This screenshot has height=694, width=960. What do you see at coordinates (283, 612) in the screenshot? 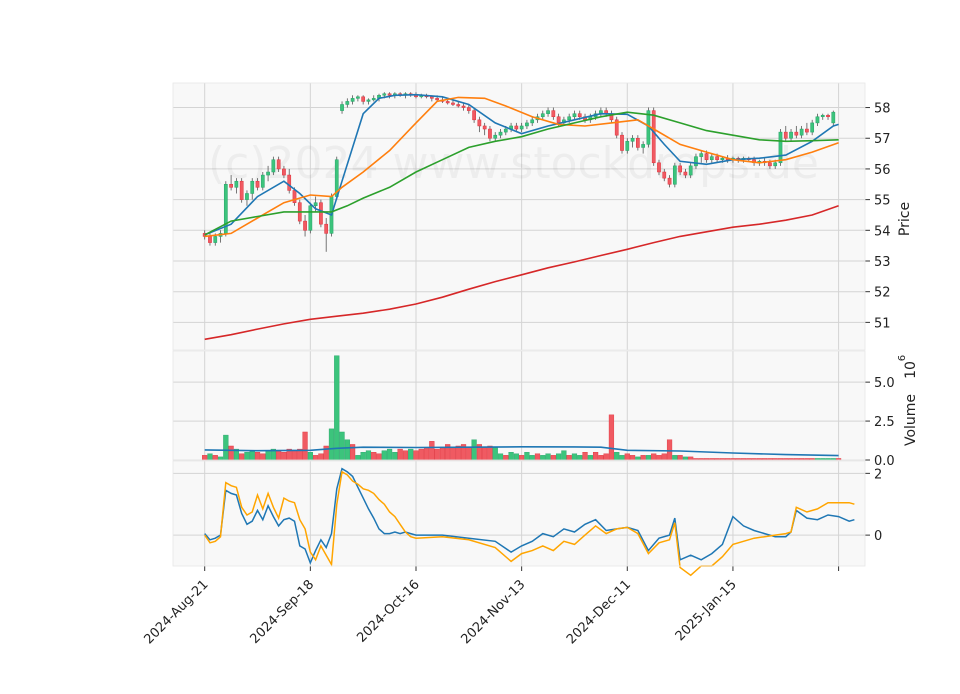
I see `x-tick-label: 2024-Sep-18` at bounding box center [283, 612].